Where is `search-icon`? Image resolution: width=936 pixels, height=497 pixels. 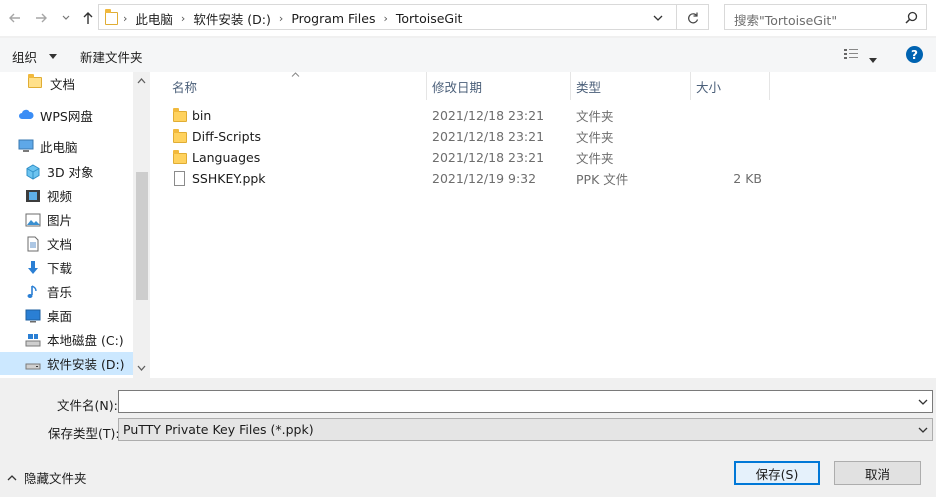 search-icon is located at coordinates (911, 17).